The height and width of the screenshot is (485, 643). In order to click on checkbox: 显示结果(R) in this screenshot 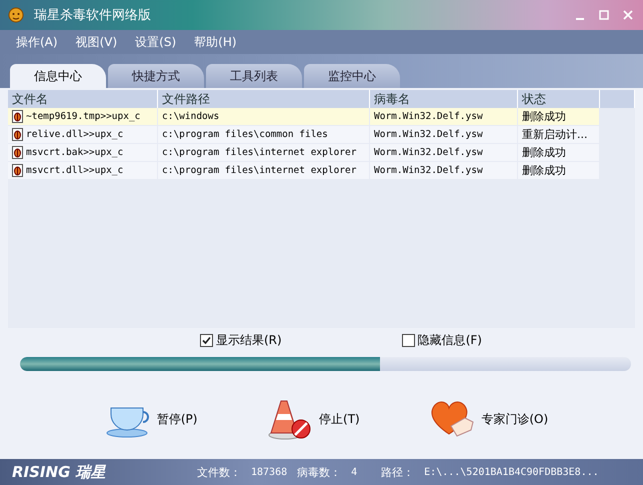, I will do `click(241, 340)`.